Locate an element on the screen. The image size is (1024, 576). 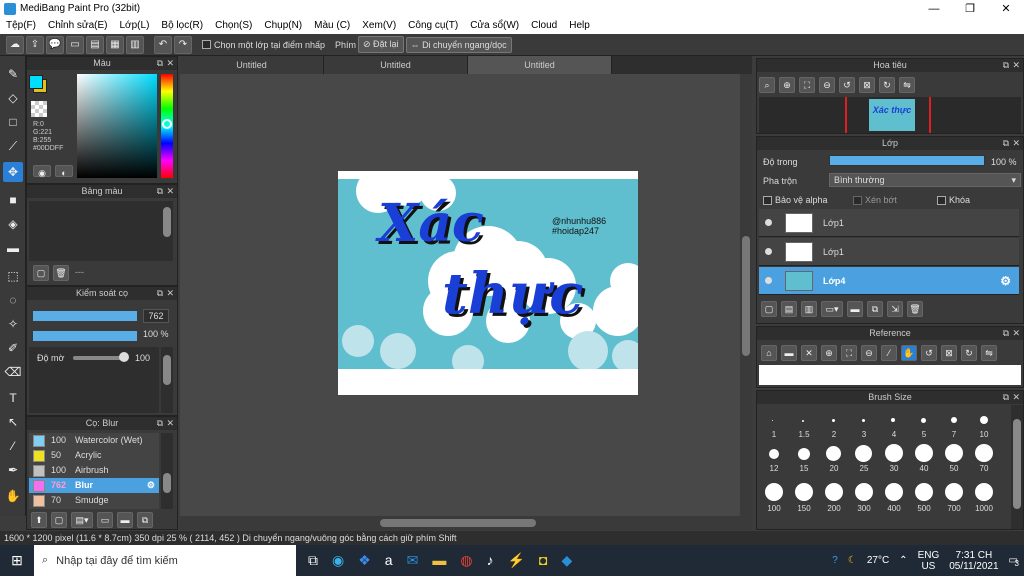
taskbar-search: ⌕ Nhập tại đây để tìm kiếm is located at coordinates (165, 560).